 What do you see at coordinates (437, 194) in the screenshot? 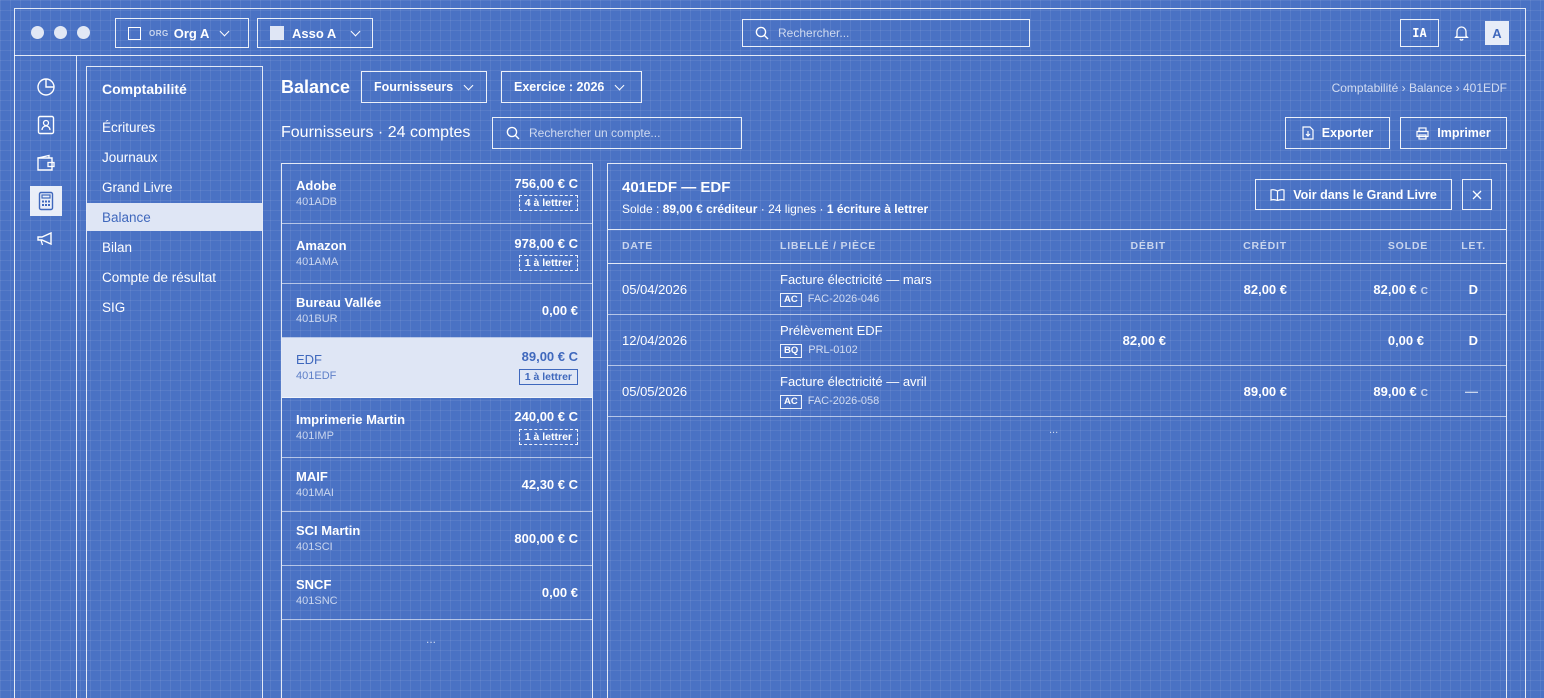
I see `account-item: Adobe 401ADB 756,00 € C 4 à lettrer` at bounding box center [437, 194].